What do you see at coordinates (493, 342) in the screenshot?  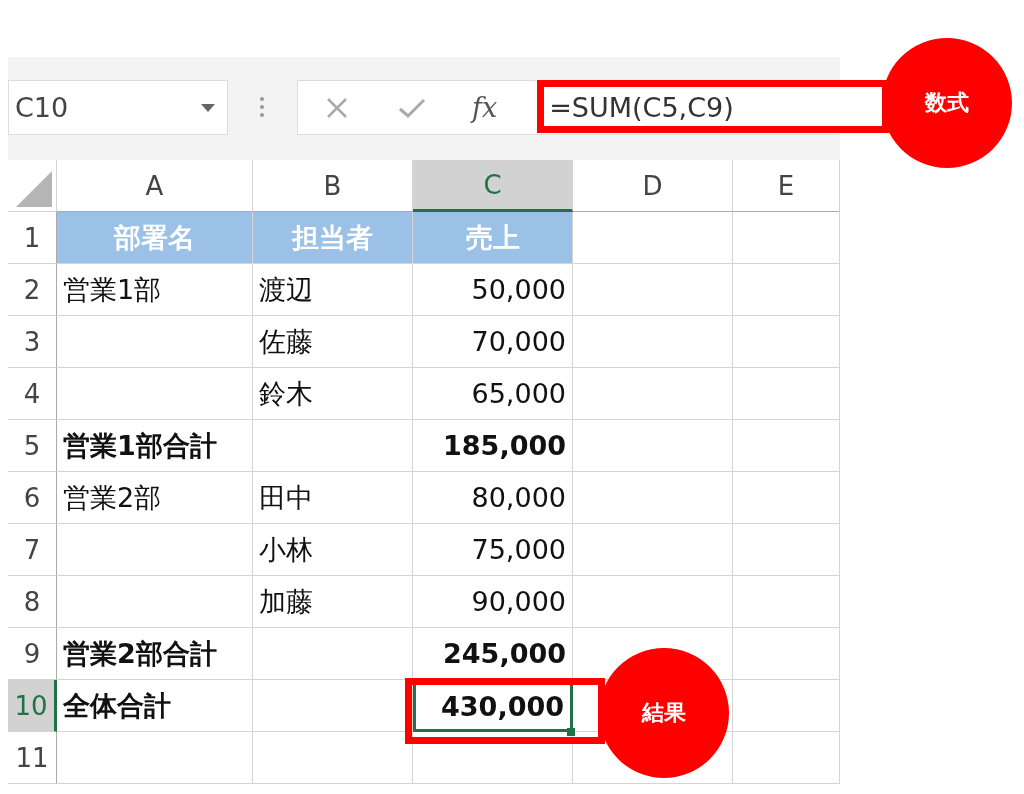 I see `table-cell: 70,000` at bounding box center [493, 342].